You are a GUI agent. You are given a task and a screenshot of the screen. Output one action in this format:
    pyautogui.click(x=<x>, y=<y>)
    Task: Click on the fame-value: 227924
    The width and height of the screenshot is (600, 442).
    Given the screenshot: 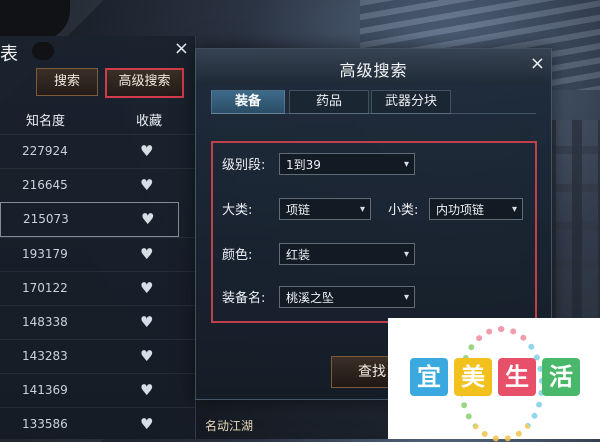 What is the action you would take?
    pyautogui.click(x=45, y=151)
    